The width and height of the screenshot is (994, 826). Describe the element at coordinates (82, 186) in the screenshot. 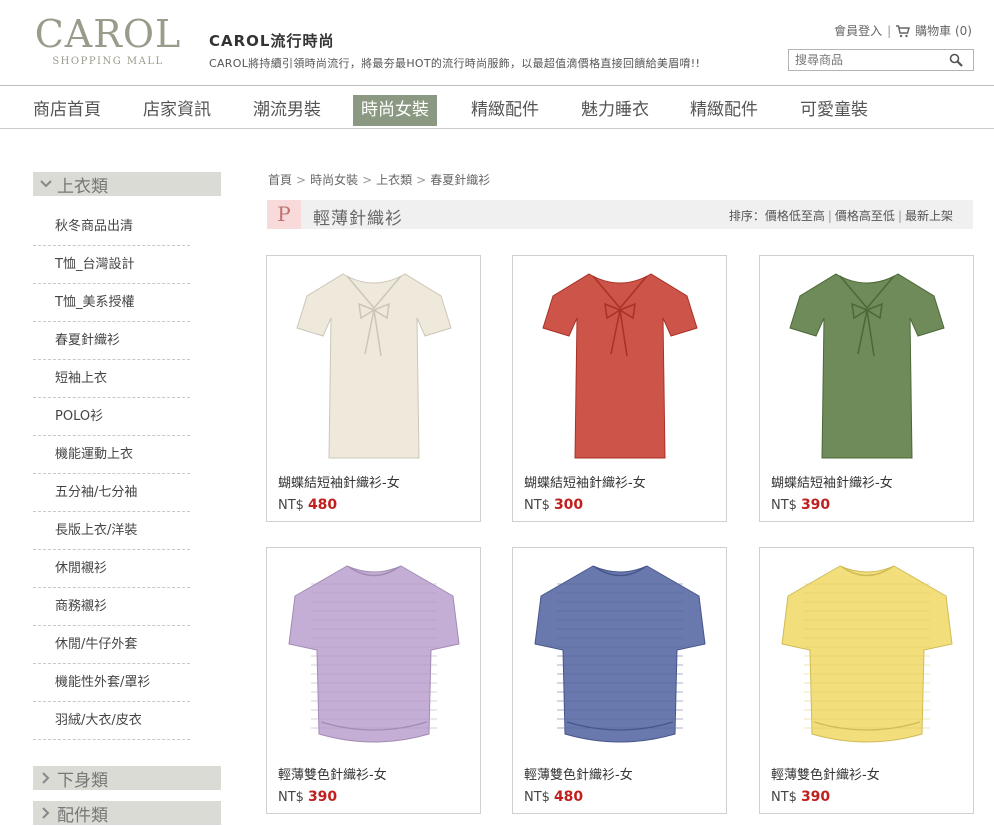

I see `sidebar-category-label: 上衣類` at that location.